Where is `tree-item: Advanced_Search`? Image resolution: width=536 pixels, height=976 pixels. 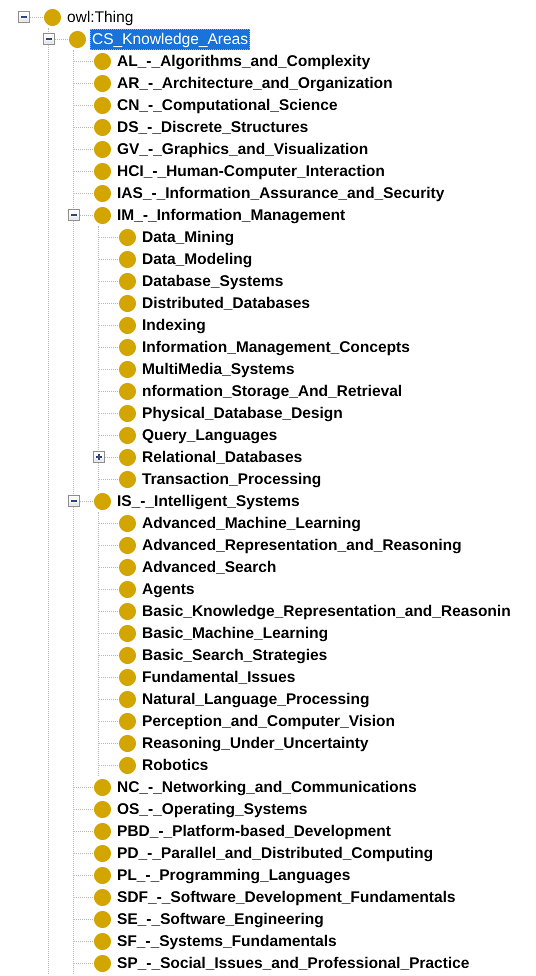
tree-item: Advanced_Search is located at coordinates (209, 567).